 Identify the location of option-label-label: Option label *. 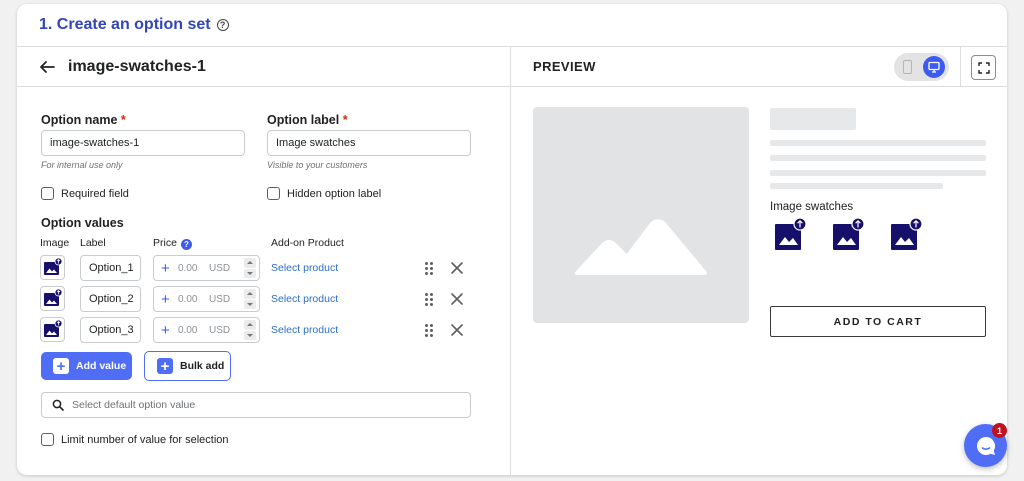
(307, 120).